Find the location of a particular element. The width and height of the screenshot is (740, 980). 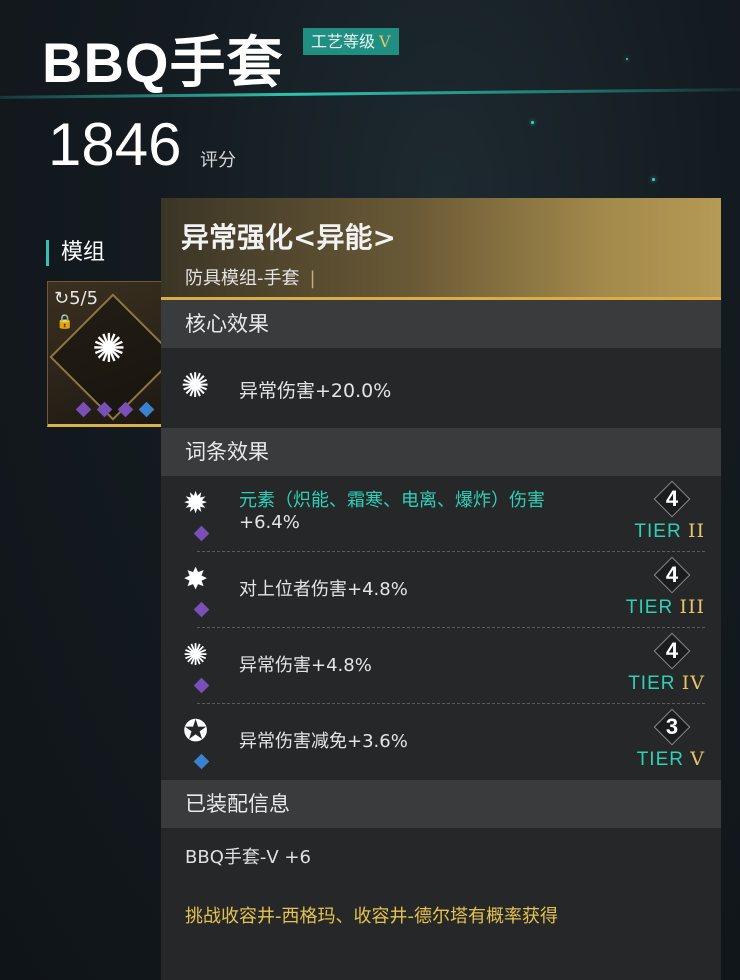

boss-damage-icon: ✸ is located at coordinates (196, 579).